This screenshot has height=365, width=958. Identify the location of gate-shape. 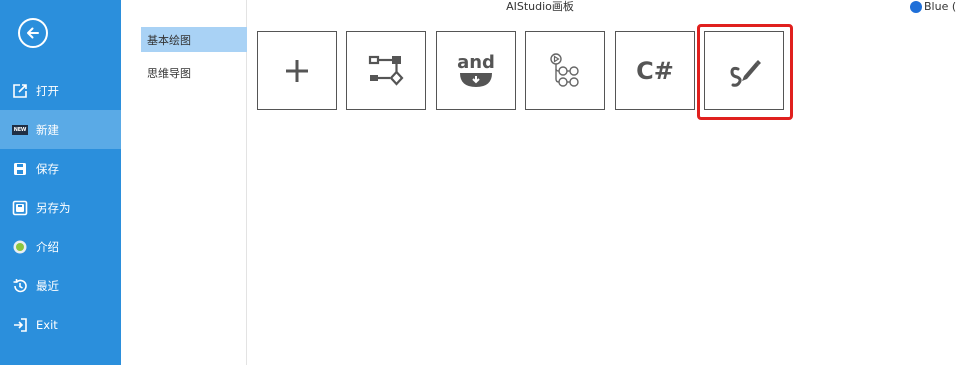
(475, 79).